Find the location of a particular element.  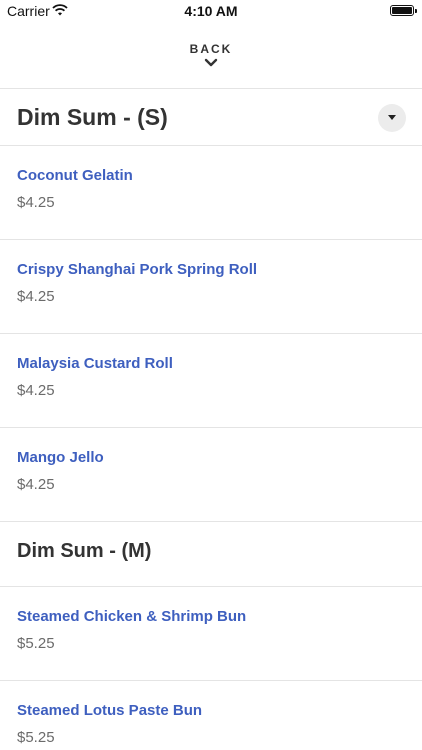

battery-icon is located at coordinates (403, 10).